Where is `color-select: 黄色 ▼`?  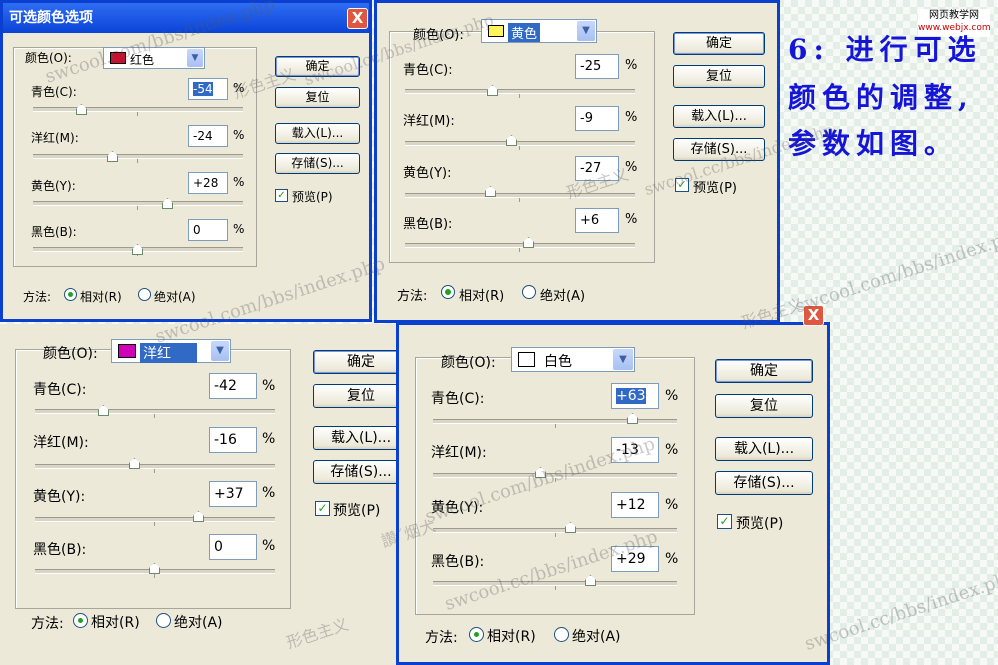 color-select: 黄色 ▼ is located at coordinates (539, 31).